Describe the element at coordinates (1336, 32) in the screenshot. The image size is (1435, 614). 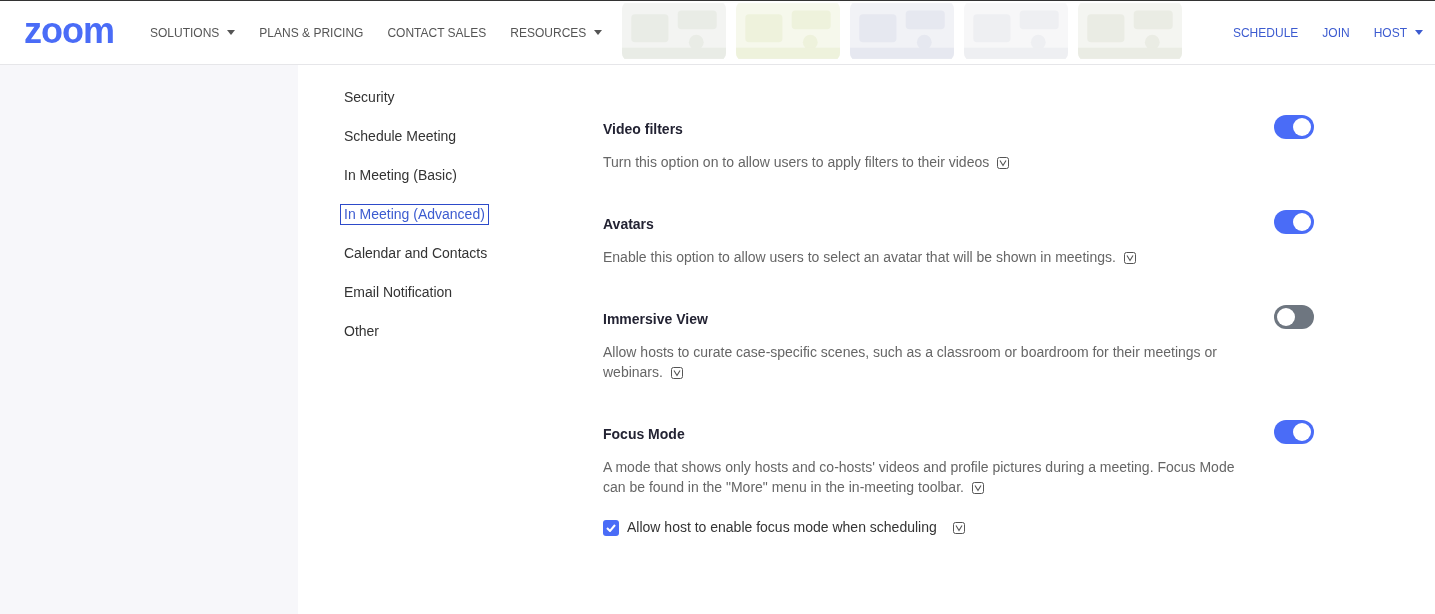
I see `nav-link: JOIN` at that location.